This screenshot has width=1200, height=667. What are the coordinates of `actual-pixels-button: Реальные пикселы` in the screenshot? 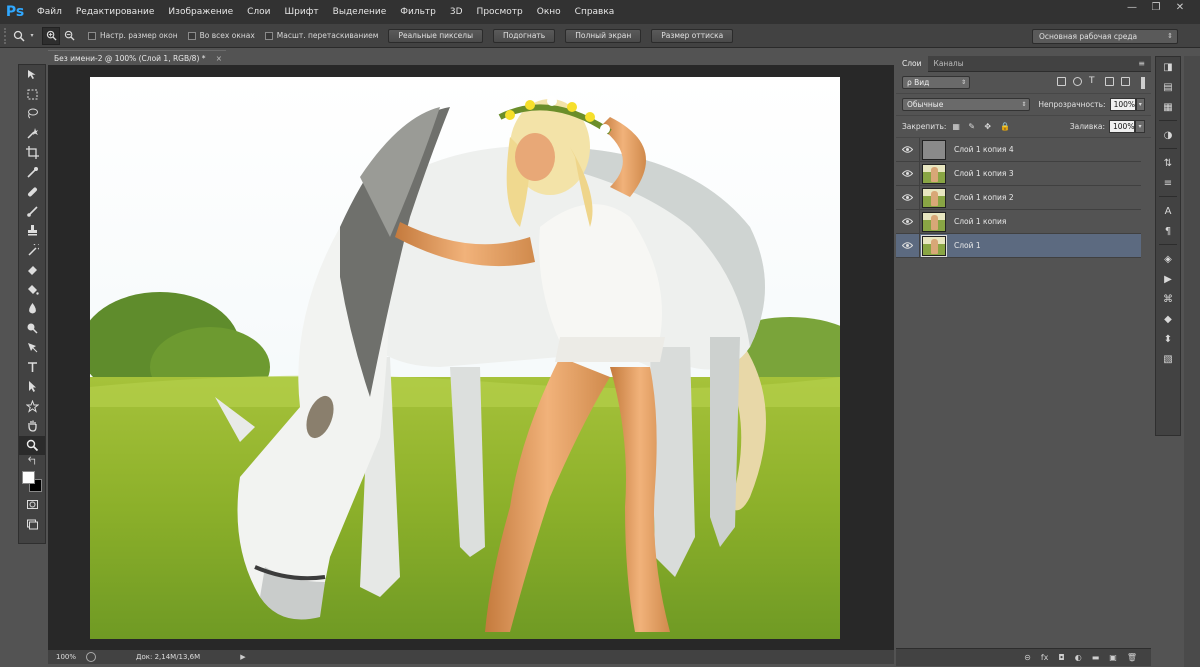 It's located at (435, 35).